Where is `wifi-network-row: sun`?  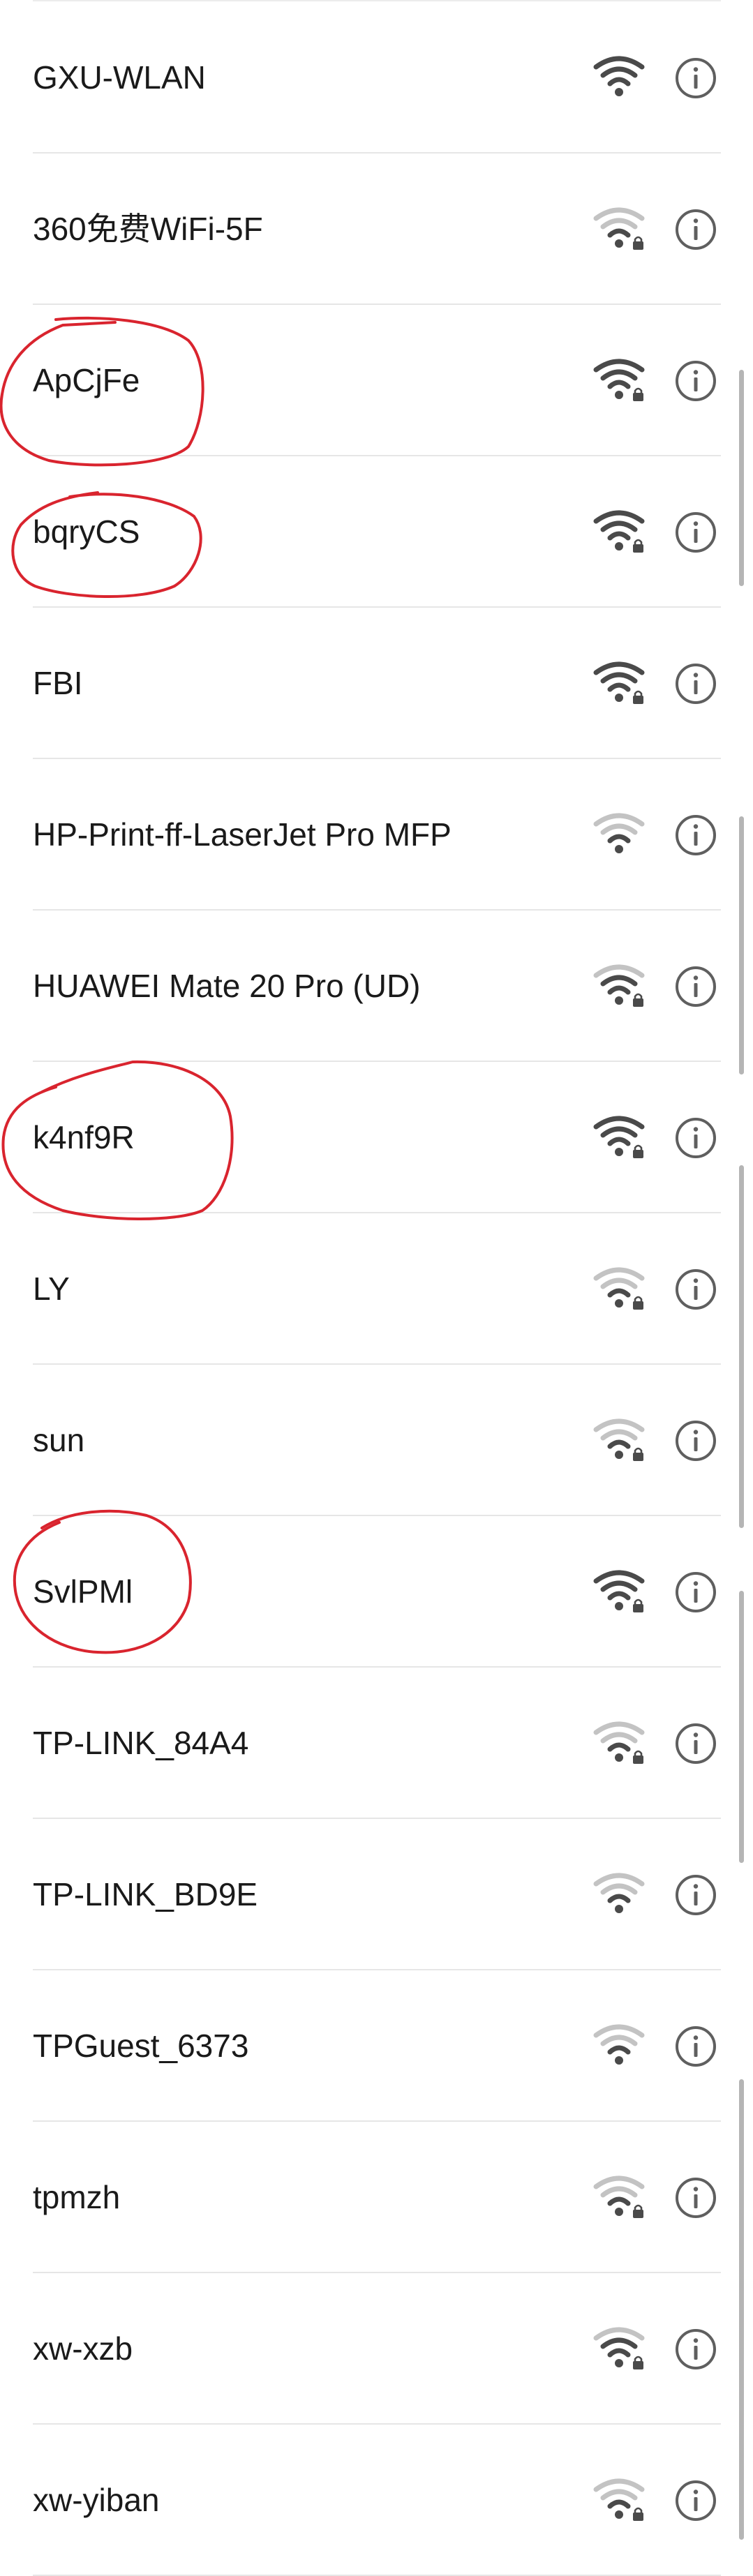 wifi-network-row: sun is located at coordinates (376, 1440).